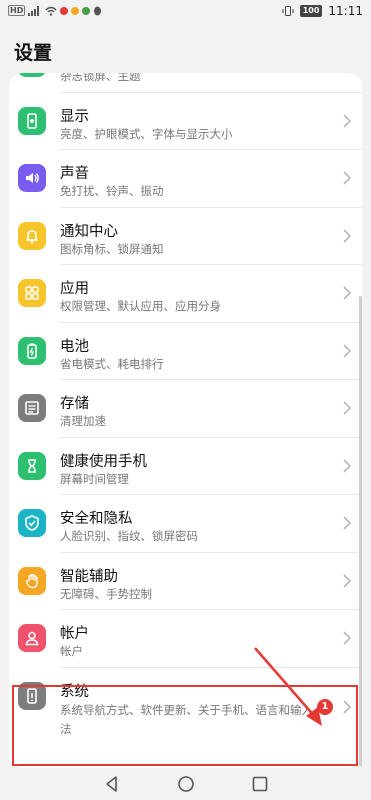 Image resolution: width=371 pixels, height=800 pixels. Describe the element at coordinates (185, 466) in the screenshot. I see `settings-item-health: 健康使用手机 屏幕时间管理` at that location.